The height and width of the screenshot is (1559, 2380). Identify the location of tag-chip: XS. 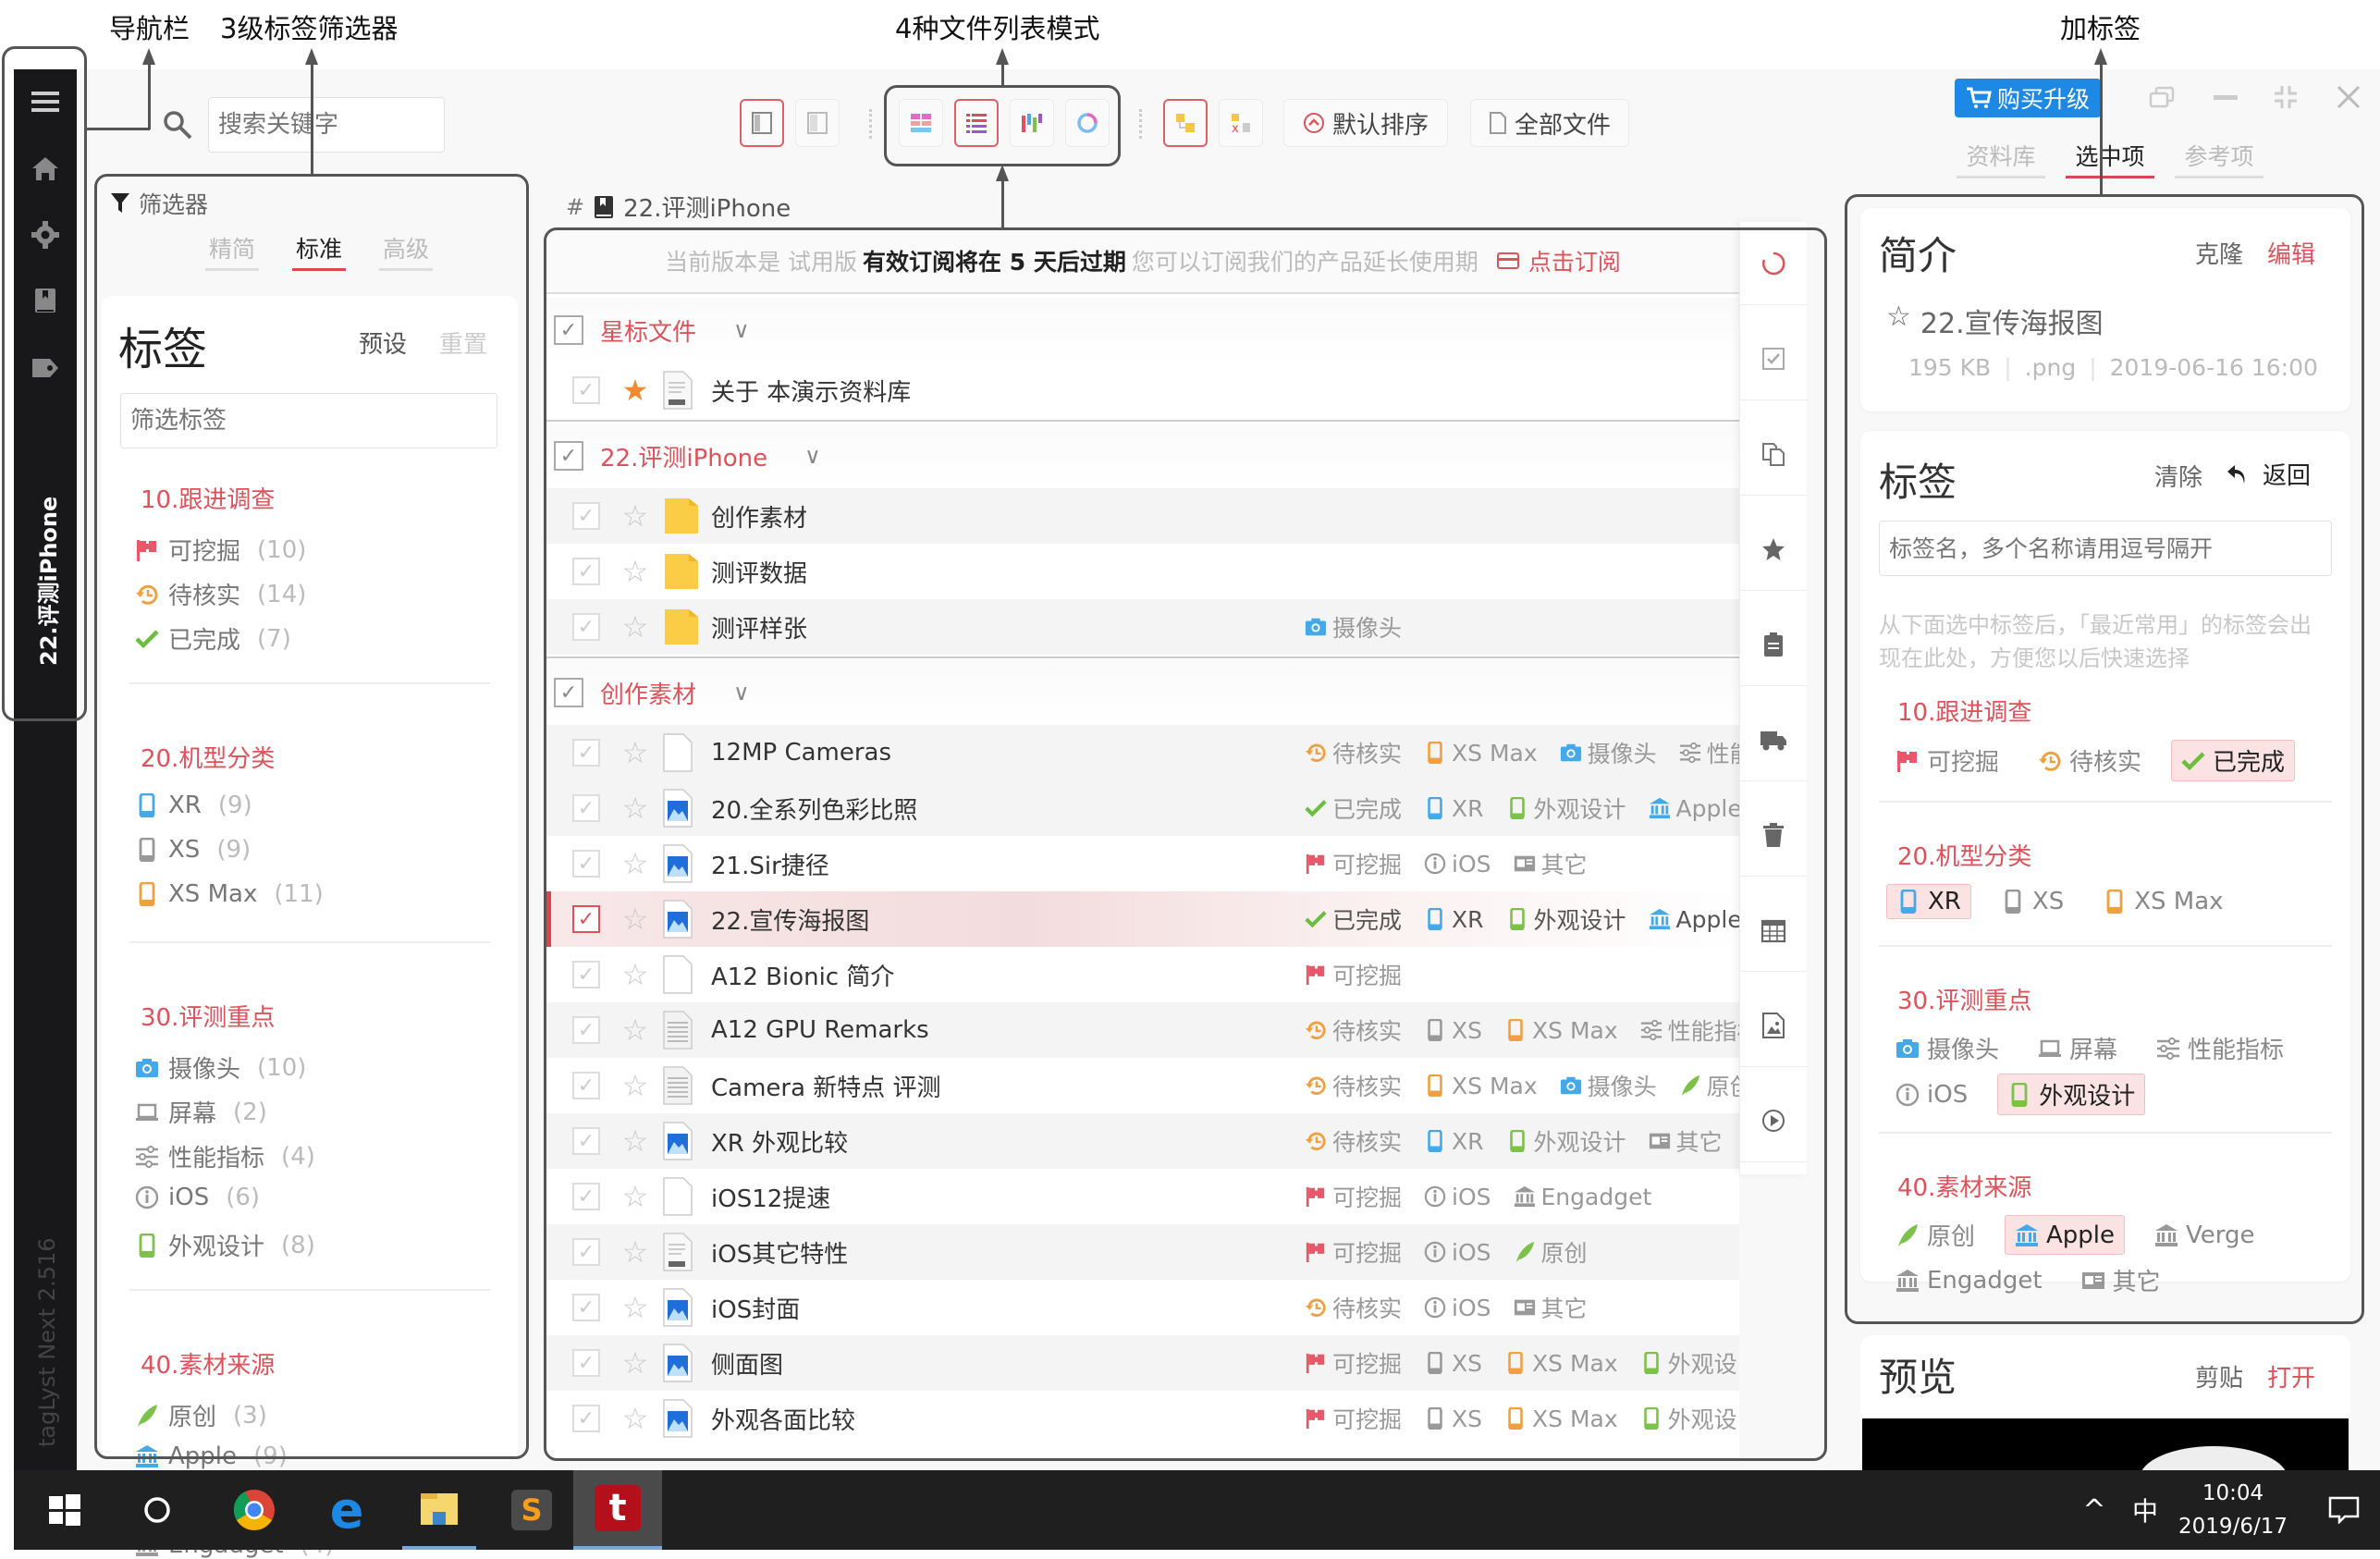
(2032, 901).